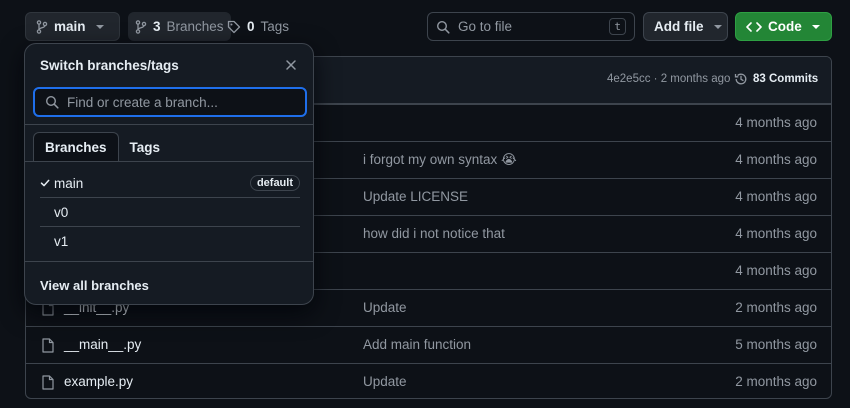 Image resolution: width=850 pixels, height=408 pixels. I want to click on file-name: example.py, so click(98, 381).